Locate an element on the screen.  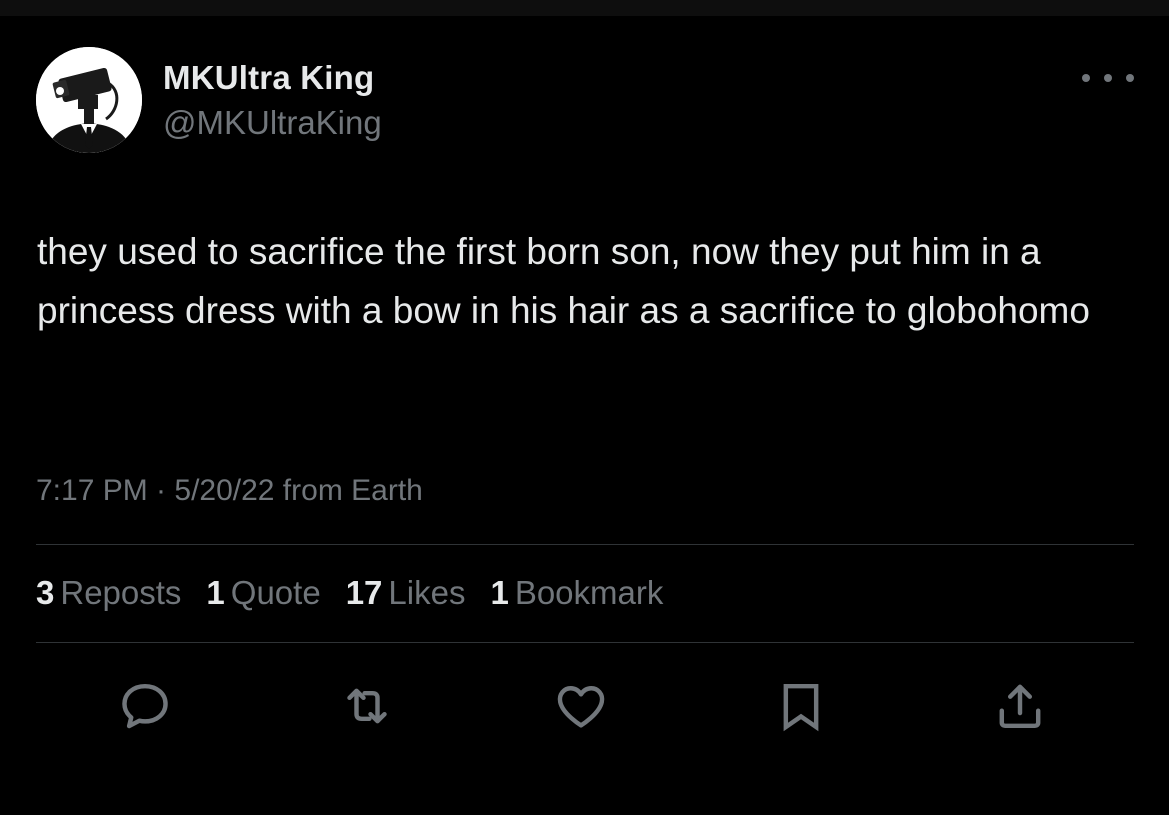
share-icon is located at coordinates (1020, 706).